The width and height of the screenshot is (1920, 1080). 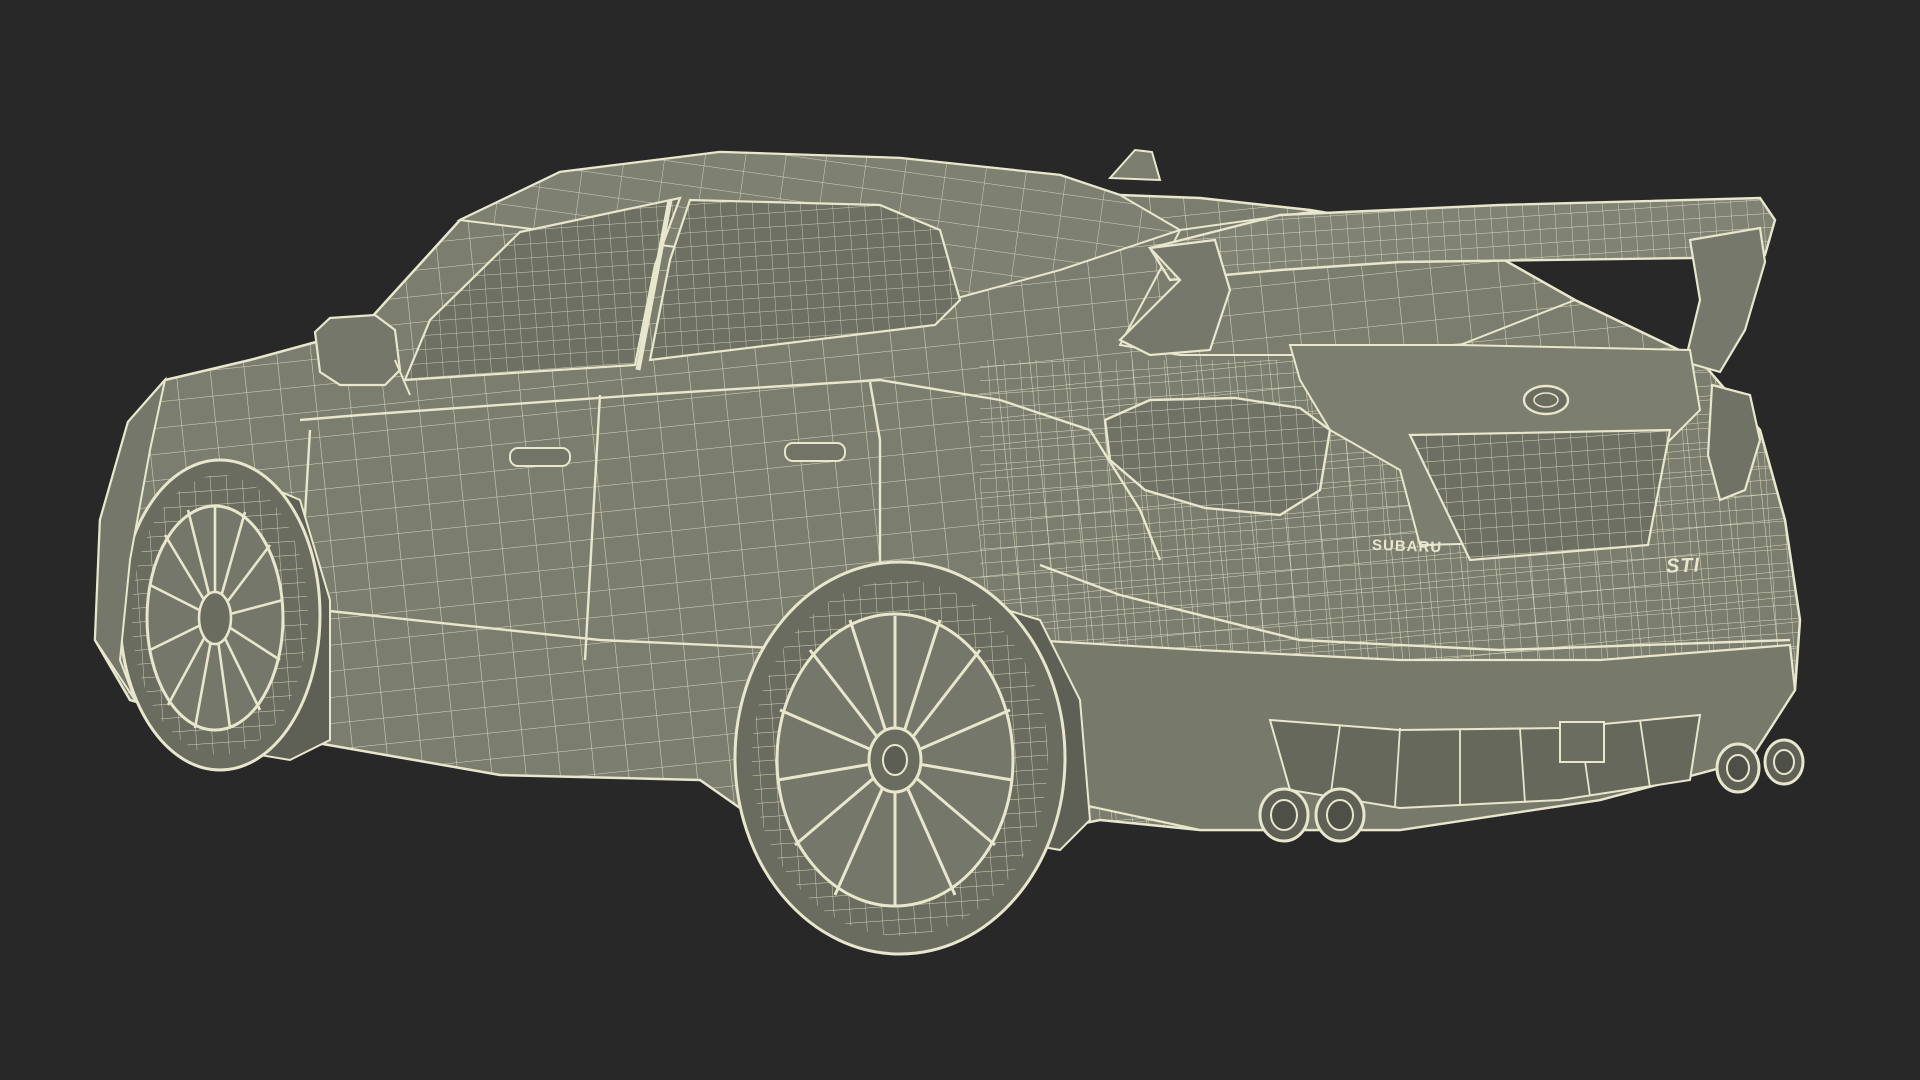 What do you see at coordinates (357, 350) in the screenshot?
I see `side-mirror` at bounding box center [357, 350].